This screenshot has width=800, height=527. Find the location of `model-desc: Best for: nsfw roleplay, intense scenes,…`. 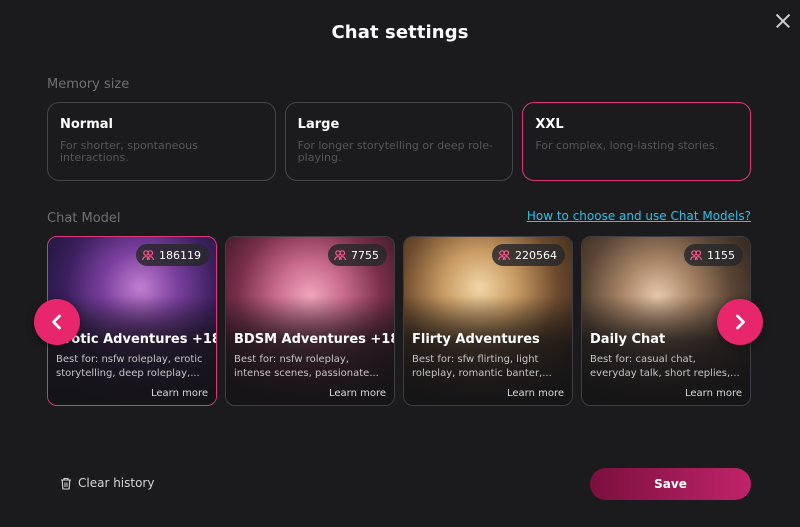

model-desc: Best for: nsfw roleplay, intense scenes,… is located at coordinates (306, 366).